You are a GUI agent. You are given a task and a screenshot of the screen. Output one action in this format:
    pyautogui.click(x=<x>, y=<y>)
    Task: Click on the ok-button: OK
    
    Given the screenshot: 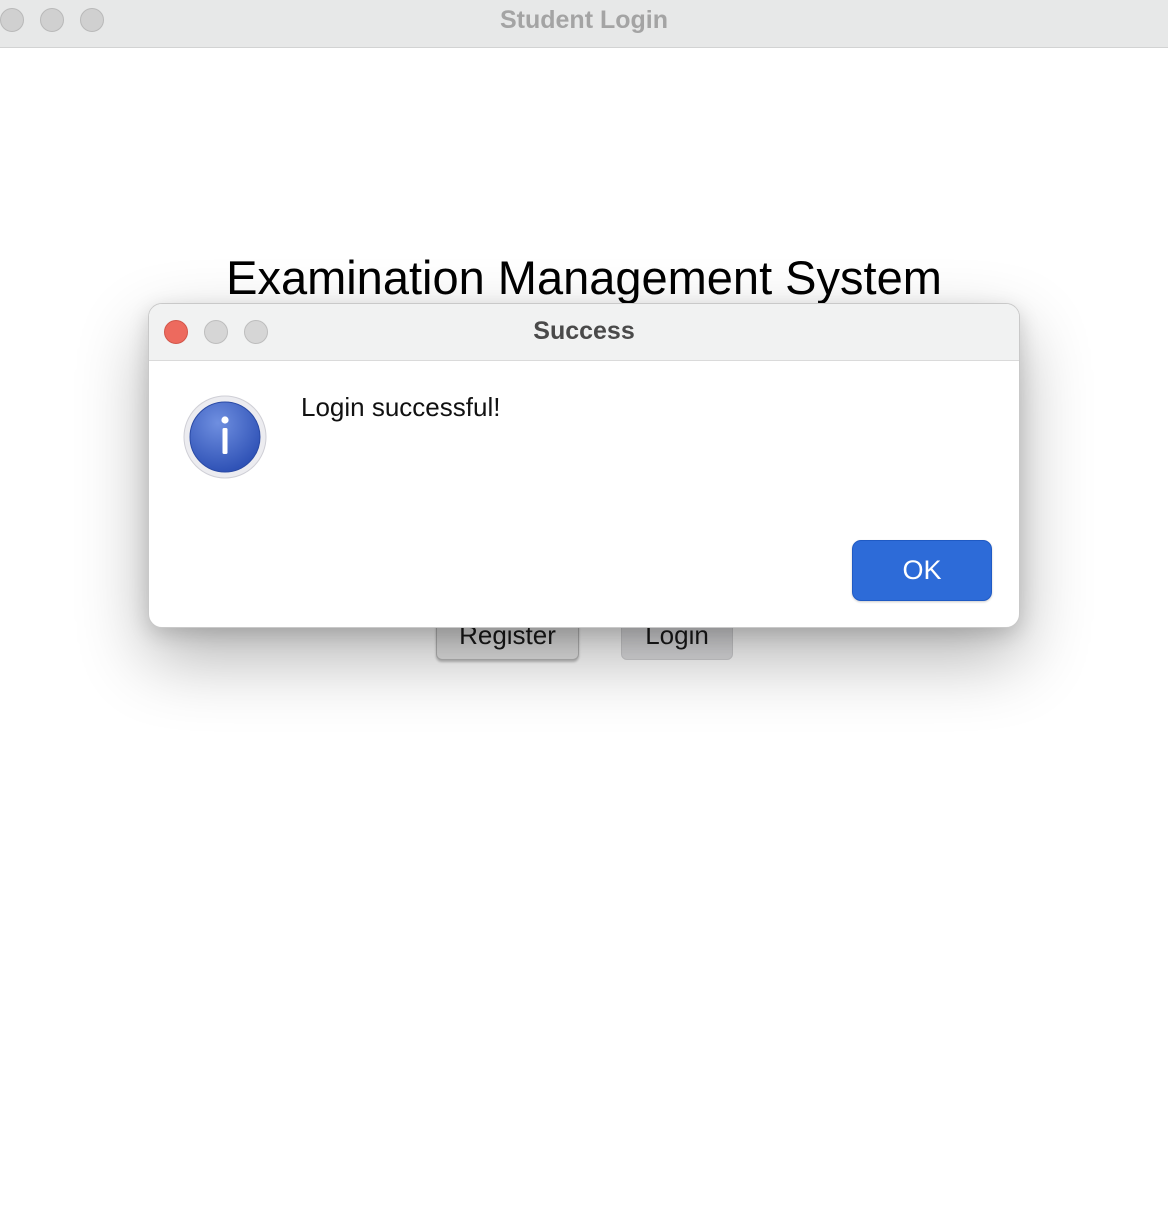 What is the action you would take?
    pyautogui.click(x=922, y=570)
    